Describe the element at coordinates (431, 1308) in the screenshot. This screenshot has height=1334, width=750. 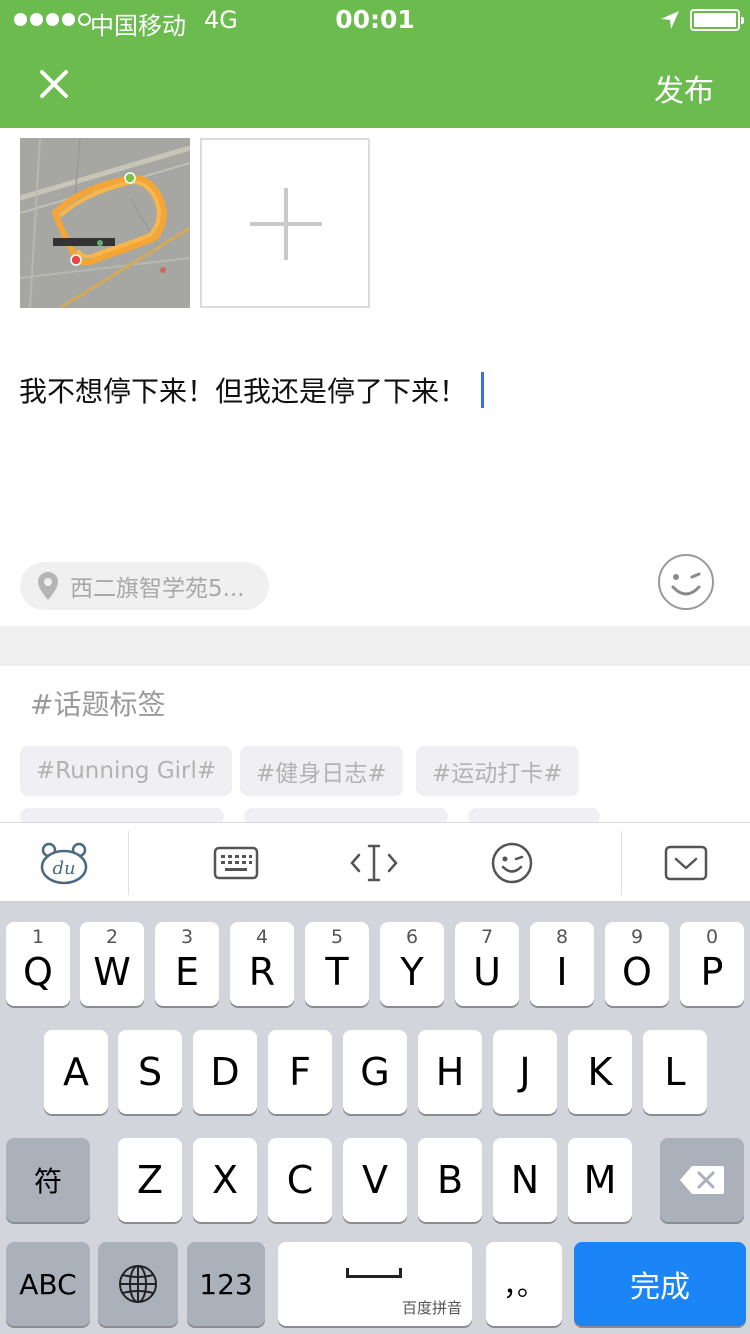
I see `space-sublabel: 百度拼音` at that location.